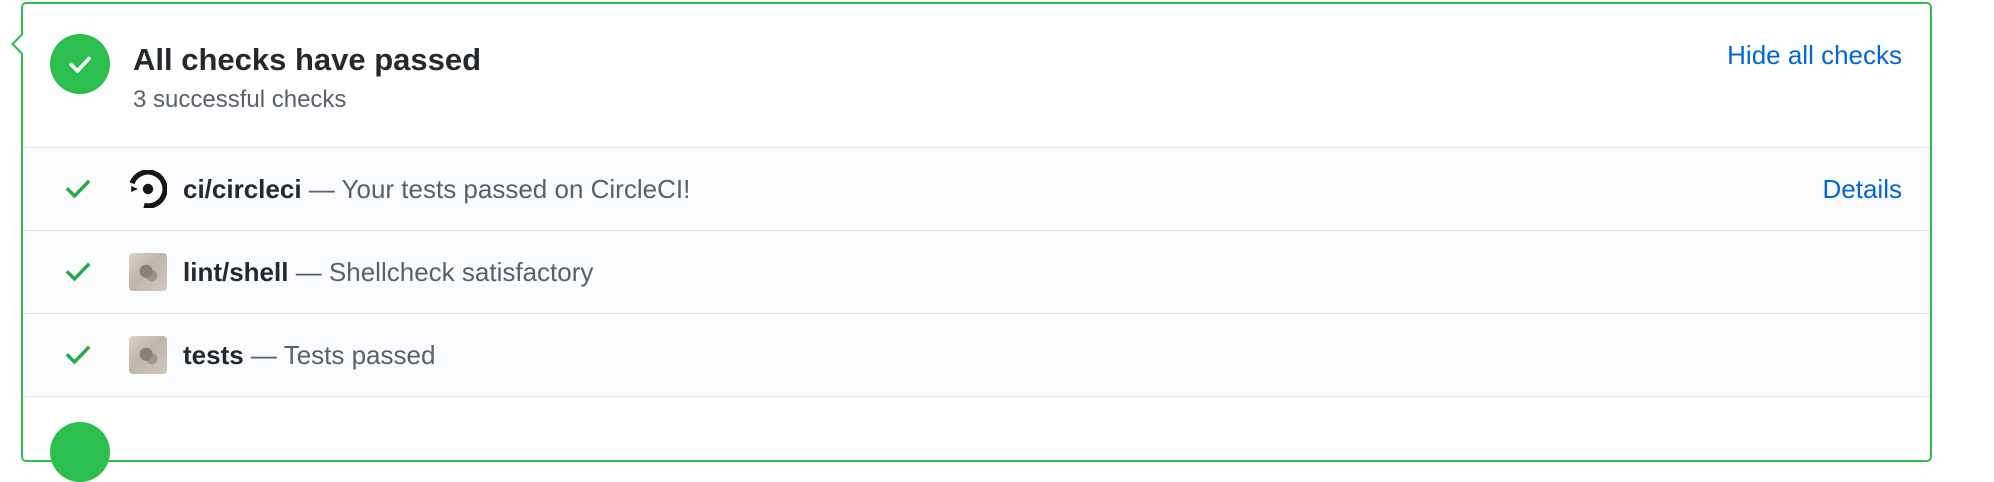  Describe the element at coordinates (213, 355) in the screenshot. I see `check-name: tests` at that location.